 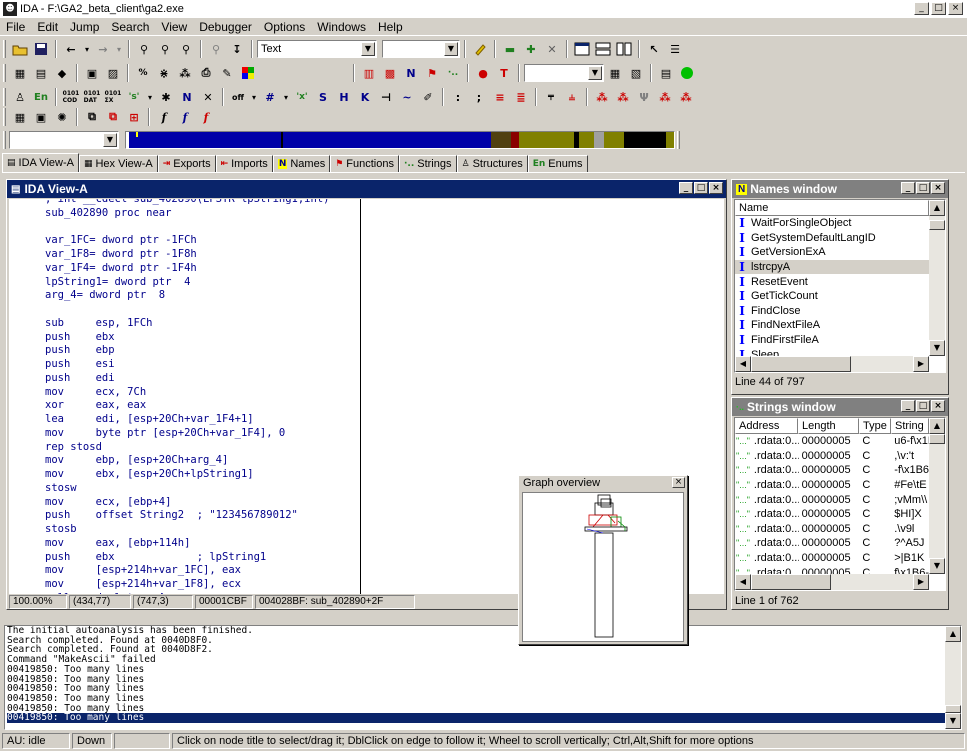 What do you see at coordinates (185, 117) in the screenshot?
I see `function-edit-icon: f` at bounding box center [185, 117].